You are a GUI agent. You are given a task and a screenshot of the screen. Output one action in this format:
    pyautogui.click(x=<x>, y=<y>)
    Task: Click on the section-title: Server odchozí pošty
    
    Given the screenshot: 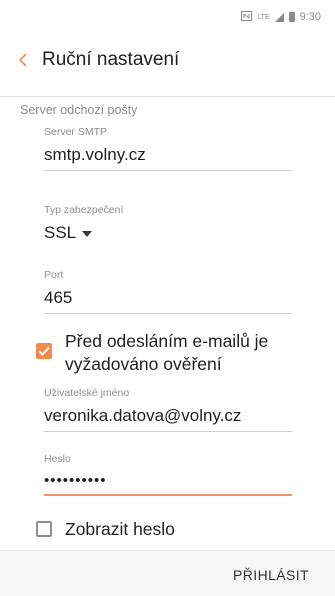 What is the action you would take?
    pyautogui.click(x=79, y=110)
    